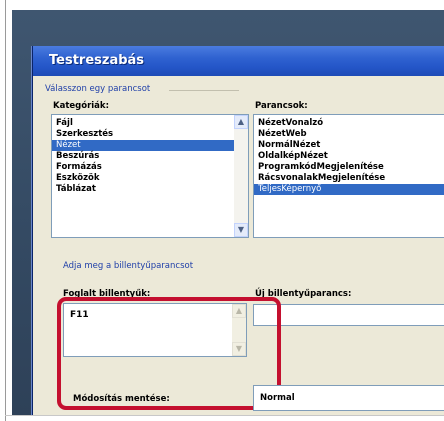  What do you see at coordinates (128, 266) in the screenshot?
I see `shortcut-group-label: Adja meg a billentyűparancsot` at bounding box center [128, 266].